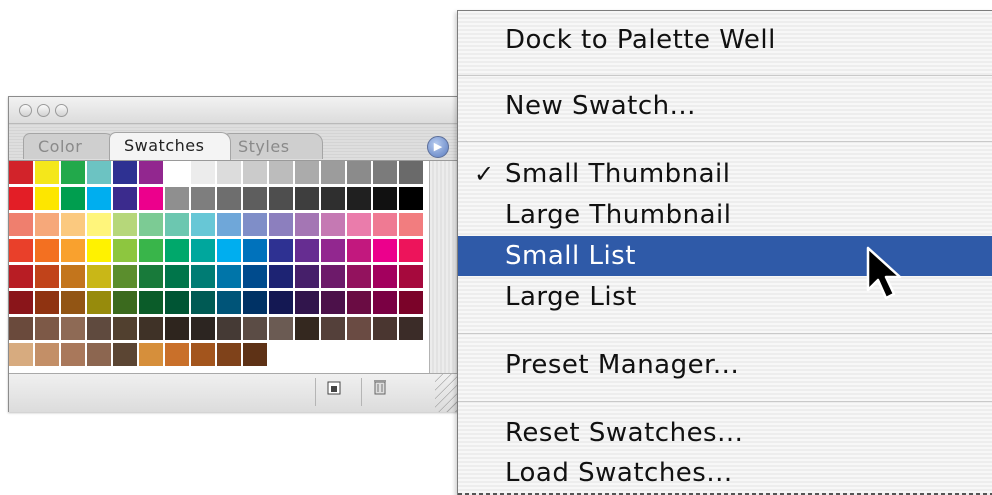 This screenshot has width=992, height=495. I want to click on tab-color: Color, so click(69, 146).